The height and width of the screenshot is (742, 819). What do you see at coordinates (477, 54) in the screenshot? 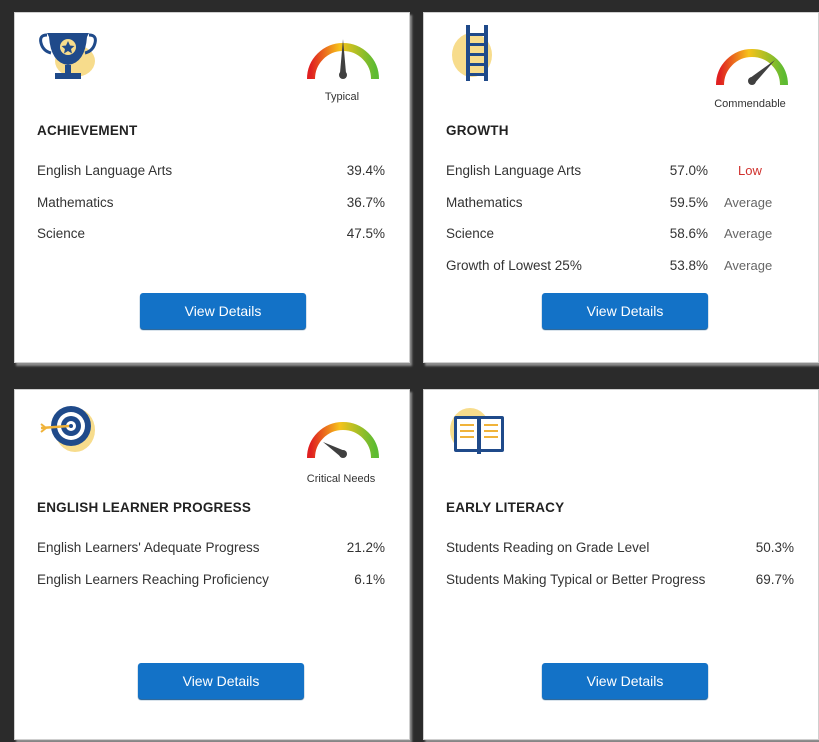
I see `ladder-icon` at bounding box center [477, 54].